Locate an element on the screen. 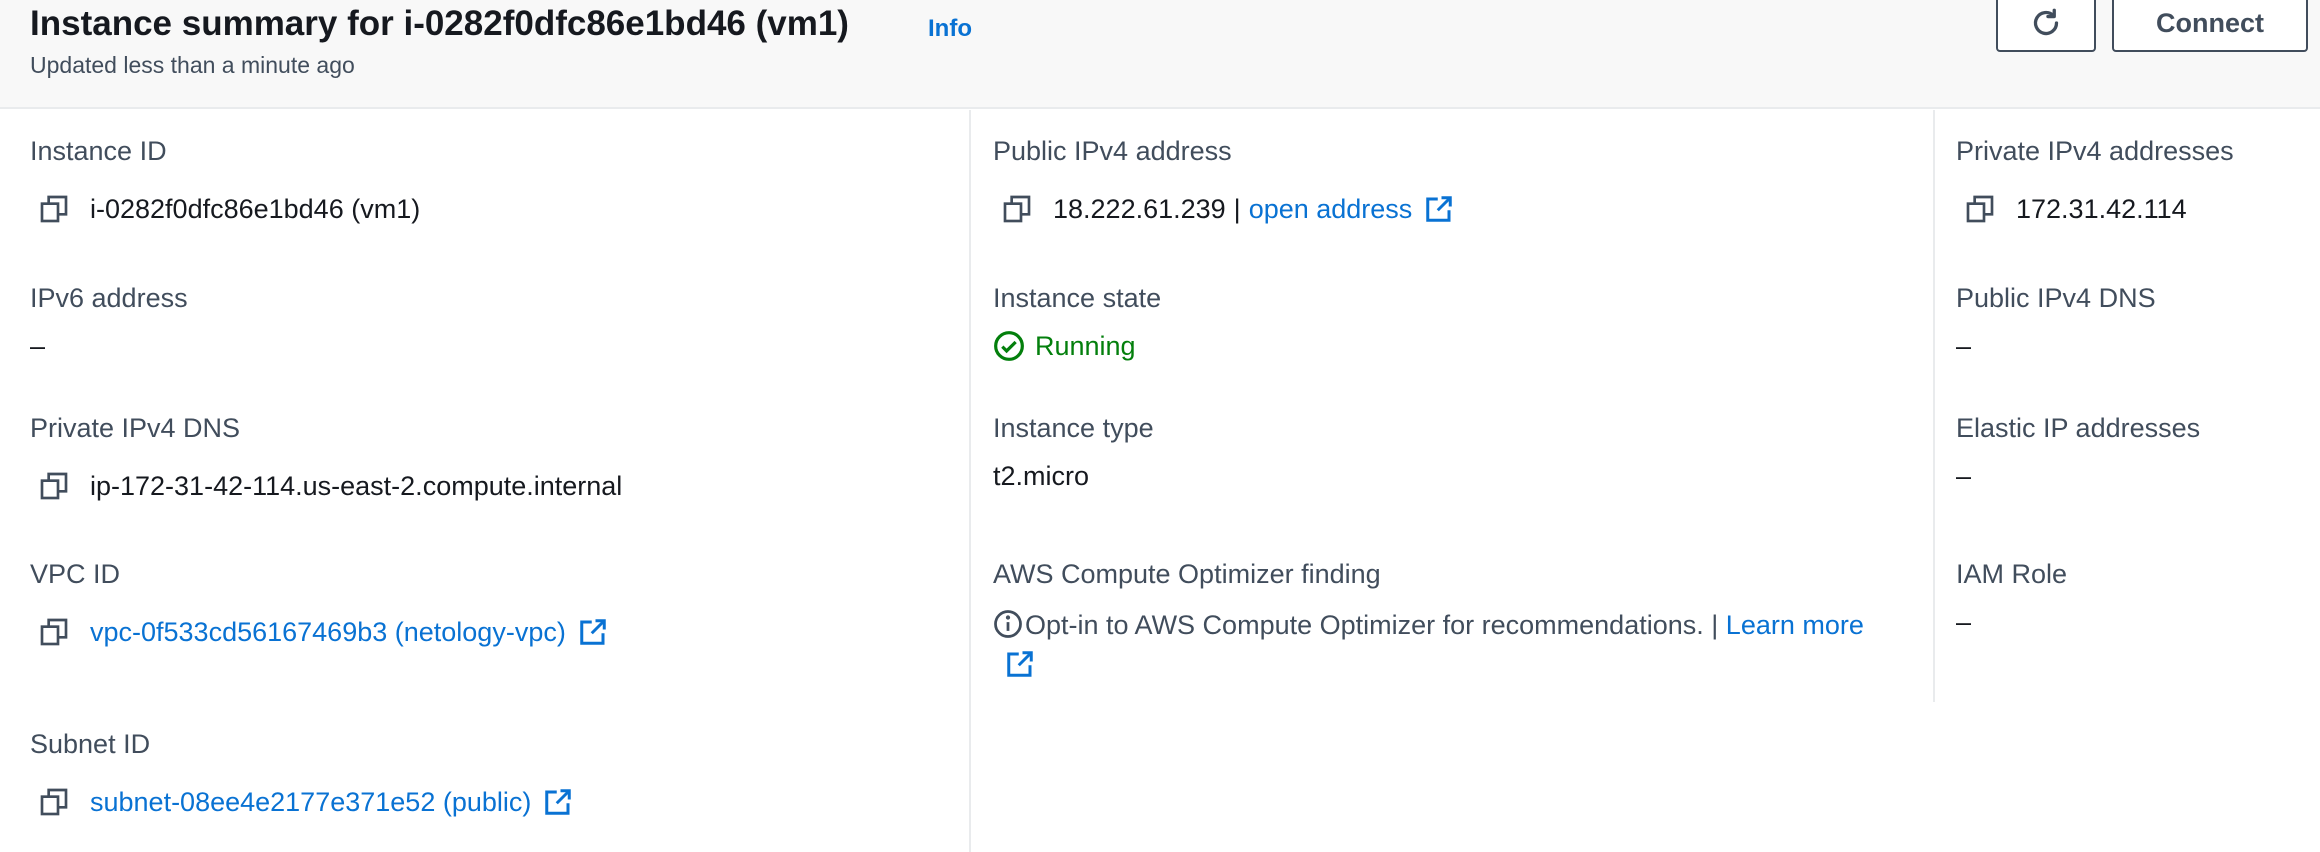 Image resolution: width=2320 pixels, height=852 pixels. refresh-button is located at coordinates (2046, 26).